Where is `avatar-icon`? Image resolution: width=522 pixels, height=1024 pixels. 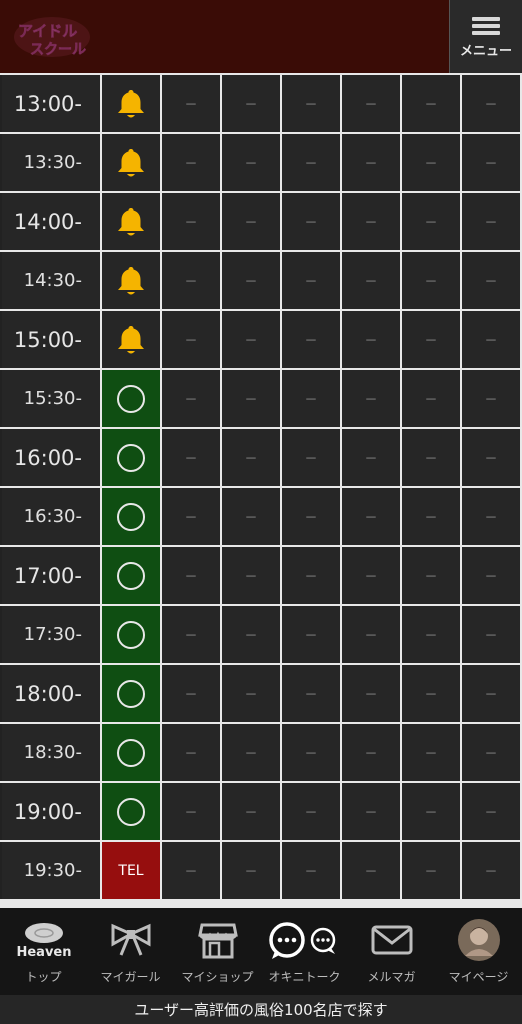 avatar-icon is located at coordinates (479, 940).